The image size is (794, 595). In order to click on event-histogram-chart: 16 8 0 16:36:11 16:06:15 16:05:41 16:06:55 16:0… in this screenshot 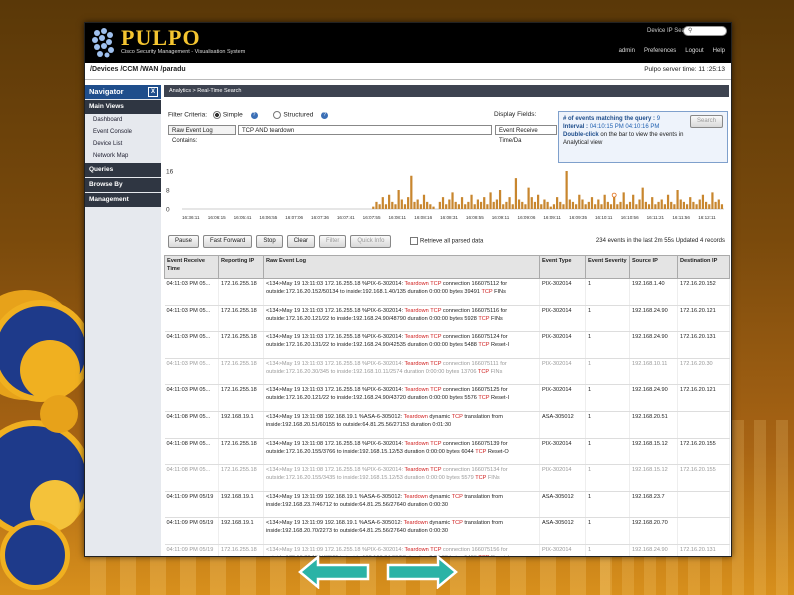, I will do `click(446, 196)`.